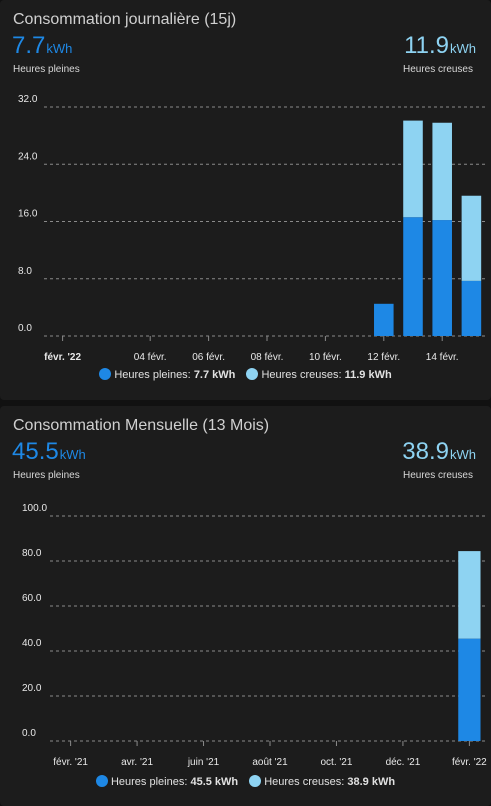  Describe the element at coordinates (34, 508) in the screenshot. I see `y-tick-label: 100.0` at that location.